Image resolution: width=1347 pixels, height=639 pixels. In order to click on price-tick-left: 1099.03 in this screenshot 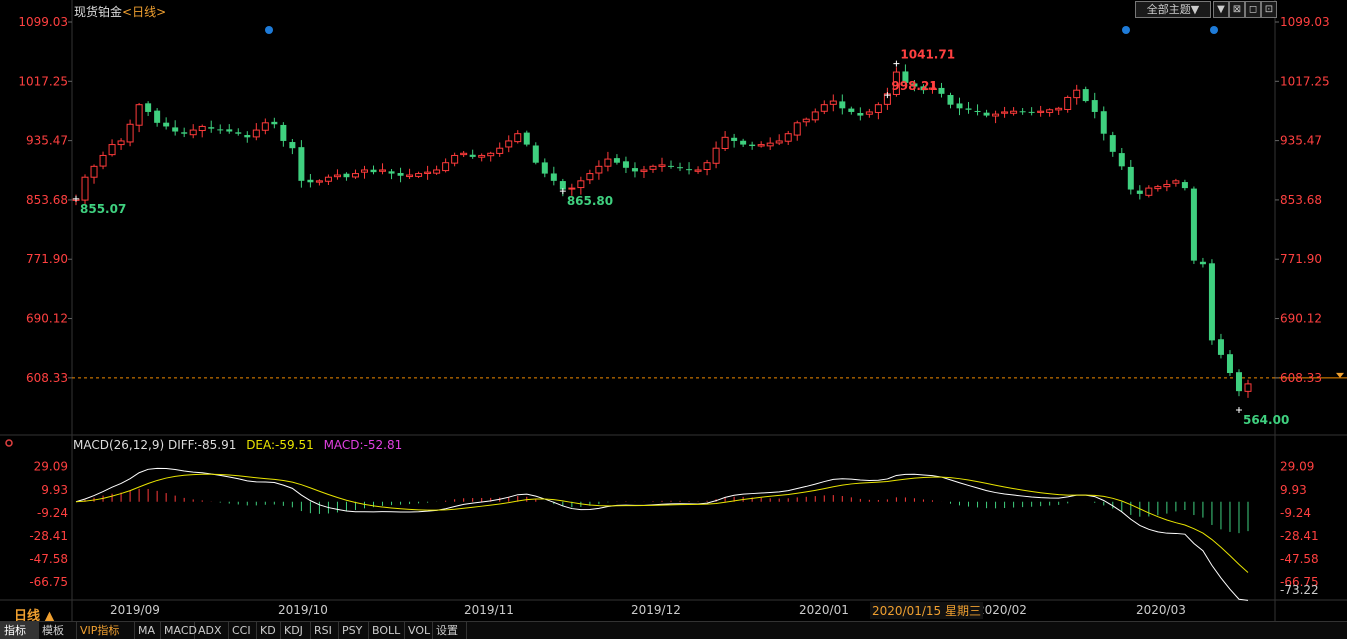, I will do `click(43, 22)`.